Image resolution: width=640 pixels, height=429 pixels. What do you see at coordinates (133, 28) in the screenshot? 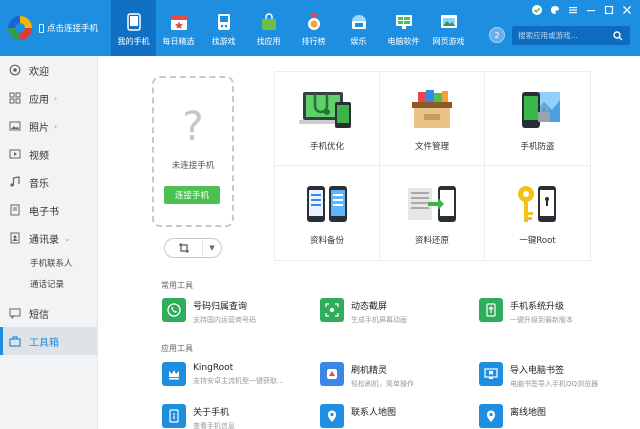
I see `nav-my-phone: 我的手机` at bounding box center [133, 28].